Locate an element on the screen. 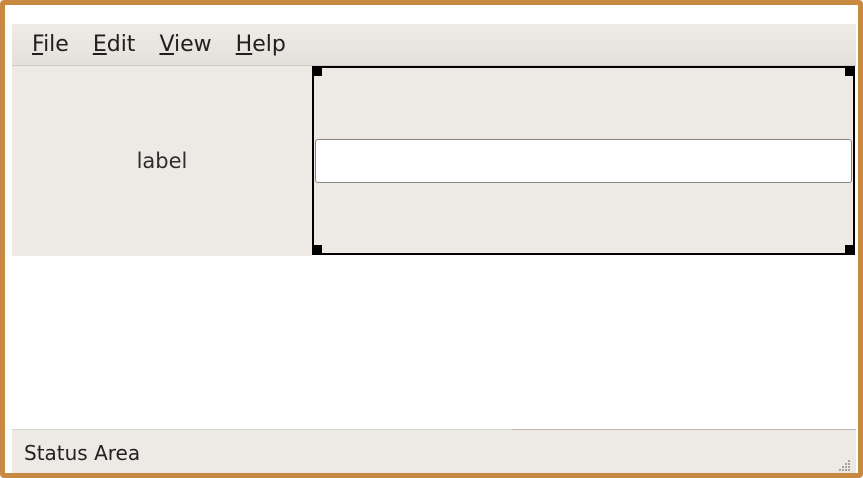 Image resolution: width=863 pixels, height=478 pixels. resize-handle-top-left is located at coordinates (317, 71).